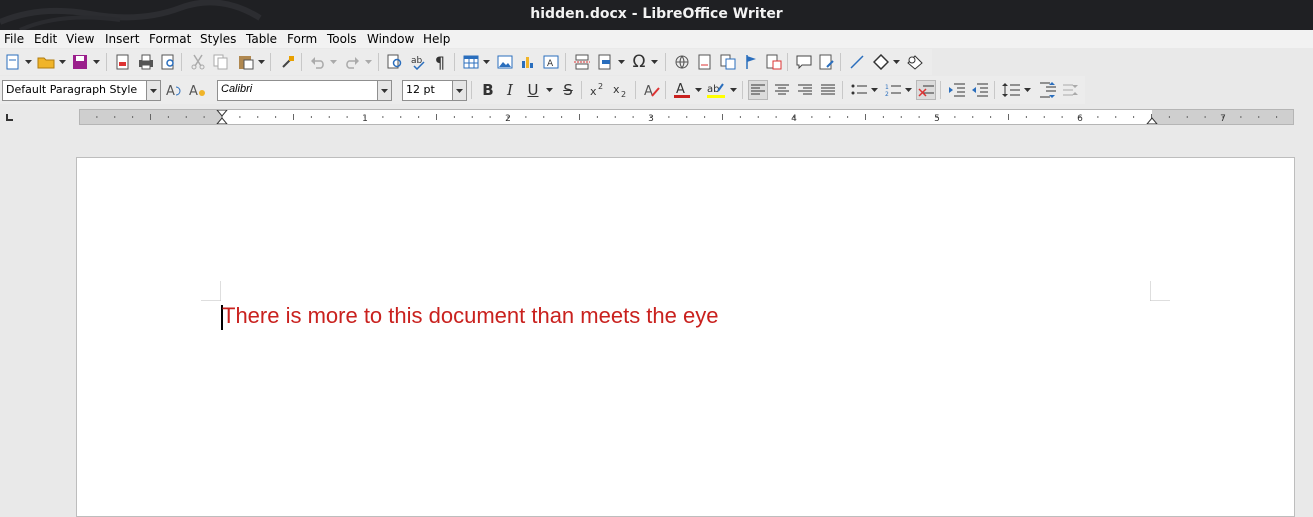  What do you see at coordinates (805, 90) in the screenshot?
I see `align-right-icon` at bounding box center [805, 90].